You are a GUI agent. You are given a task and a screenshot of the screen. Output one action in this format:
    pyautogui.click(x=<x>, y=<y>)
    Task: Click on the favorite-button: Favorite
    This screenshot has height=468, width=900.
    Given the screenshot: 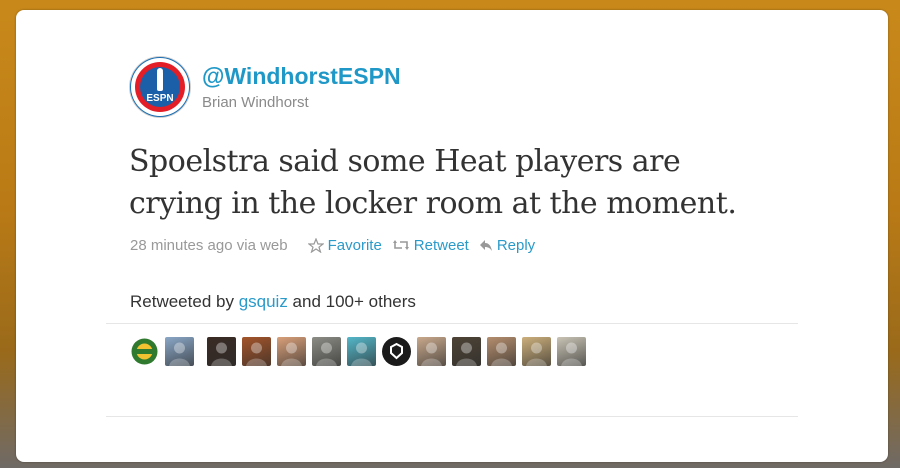 What is the action you would take?
    pyautogui.click(x=344, y=245)
    